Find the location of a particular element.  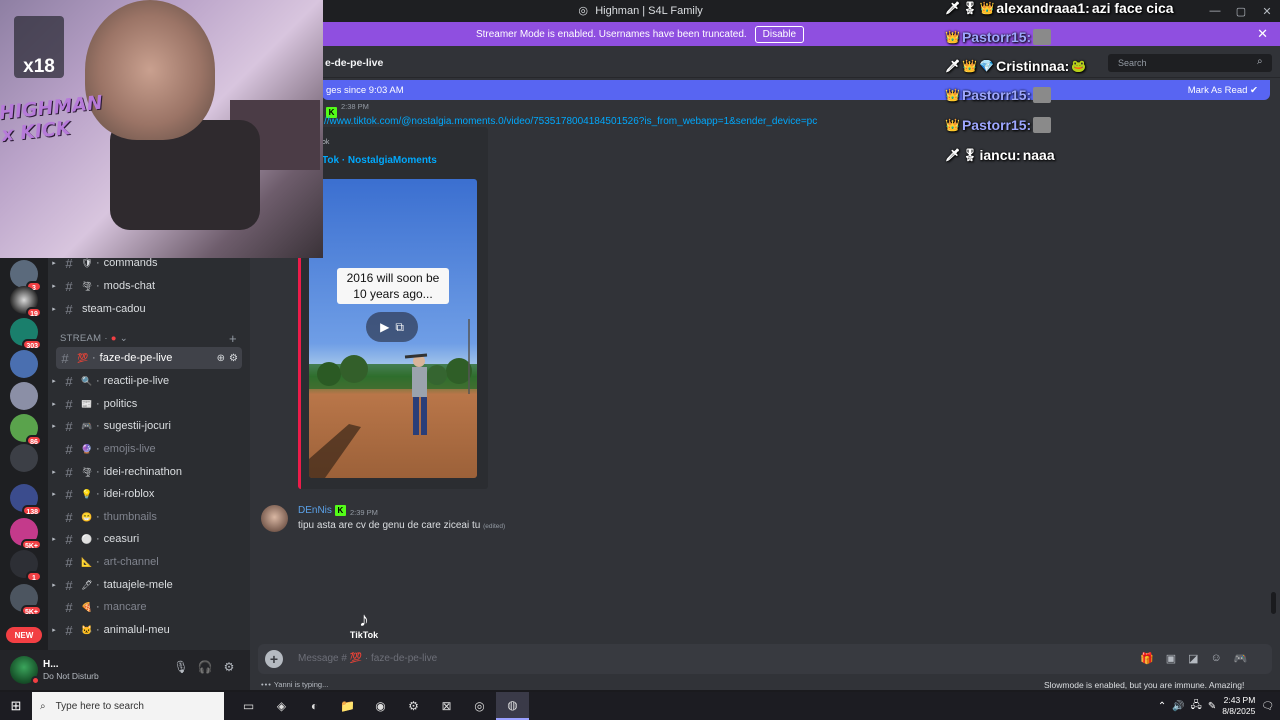

server-icon: 86 is located at coordinates (26, 430).